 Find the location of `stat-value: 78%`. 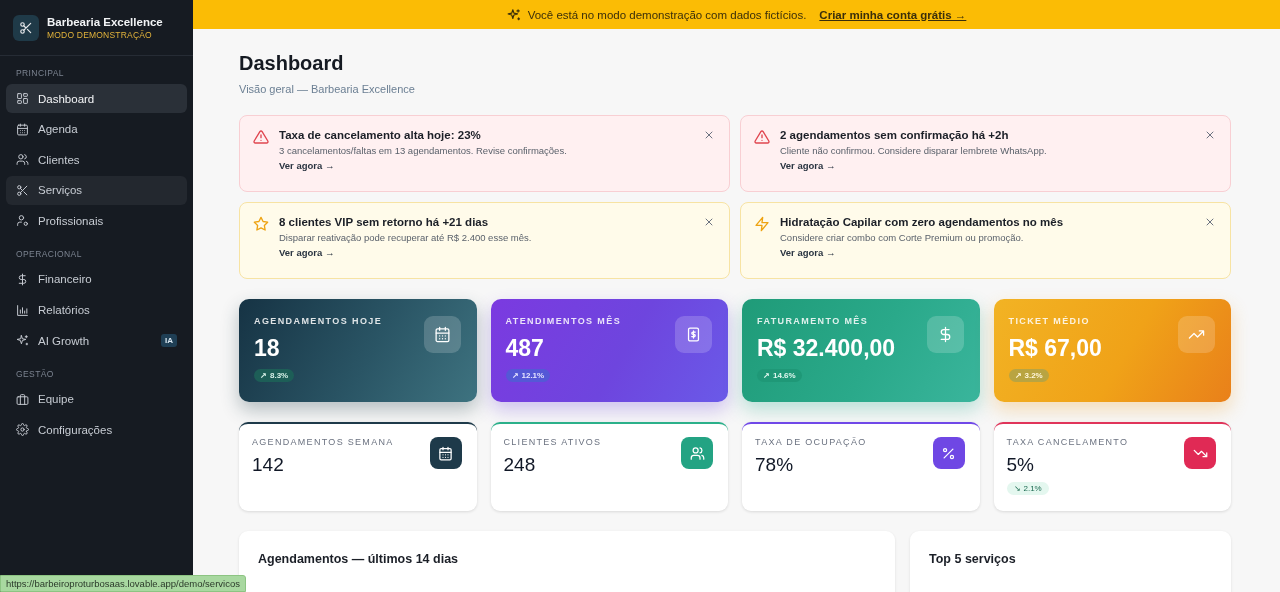

stat-value: 78% is located at coordinates (774, 465).